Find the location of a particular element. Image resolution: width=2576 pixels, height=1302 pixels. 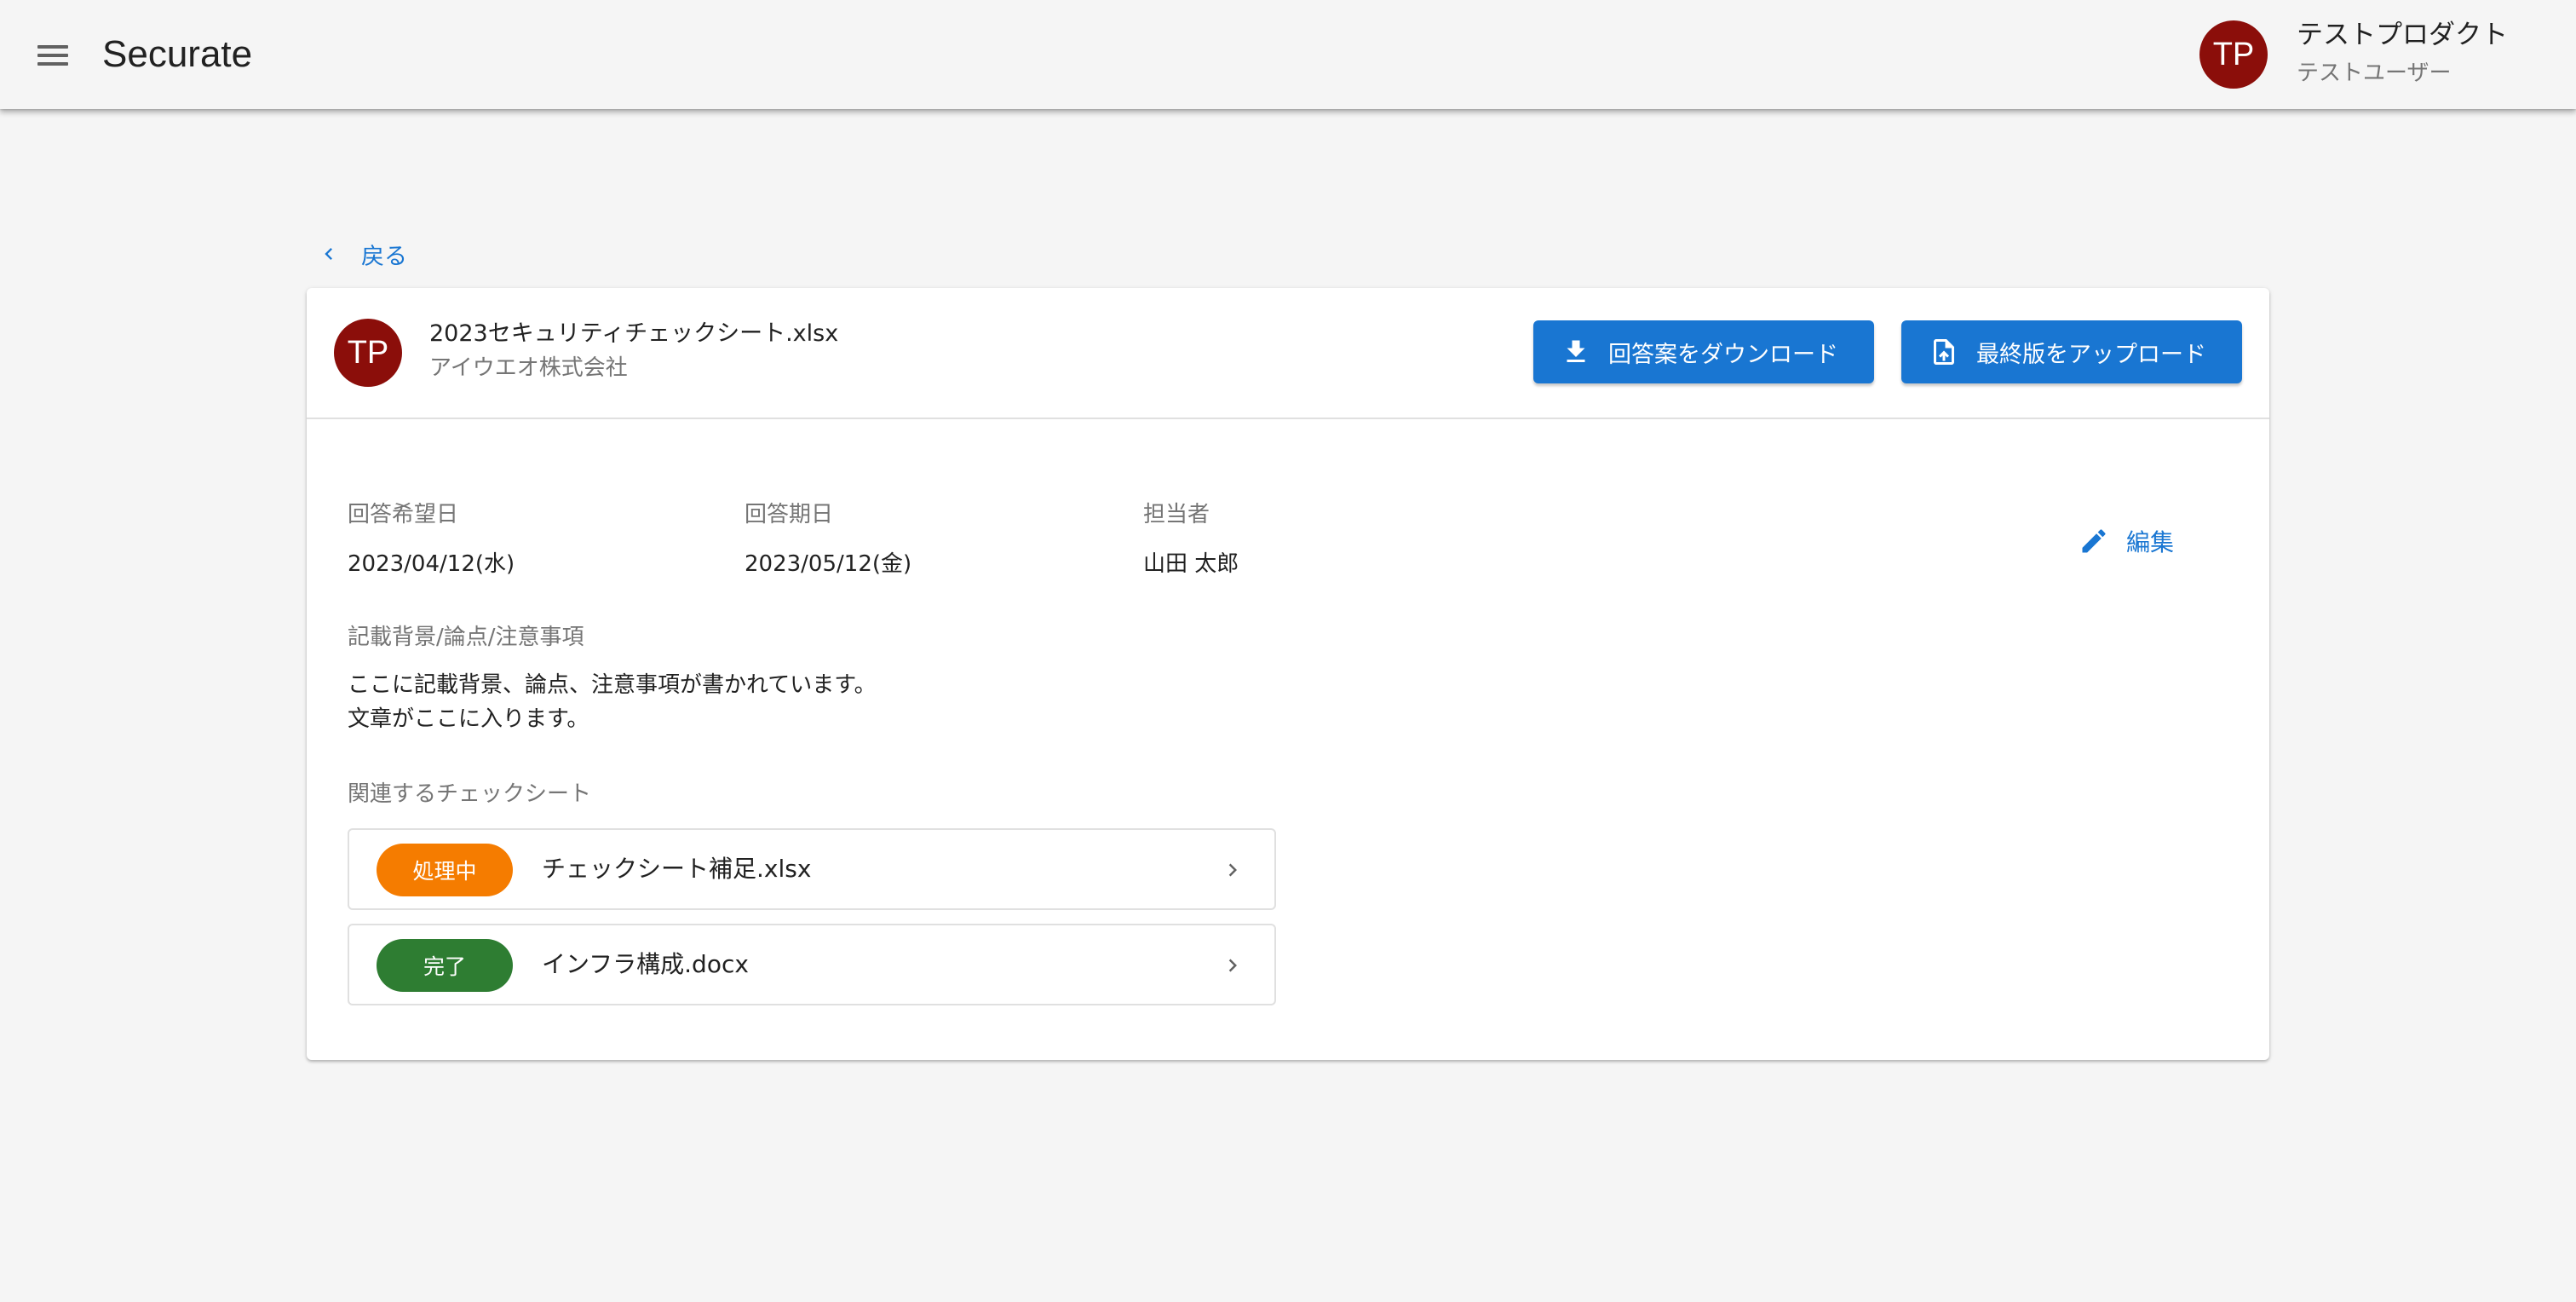

notes-label: 記載背景/論点/注意事項 is located at coordinates (466, 638).